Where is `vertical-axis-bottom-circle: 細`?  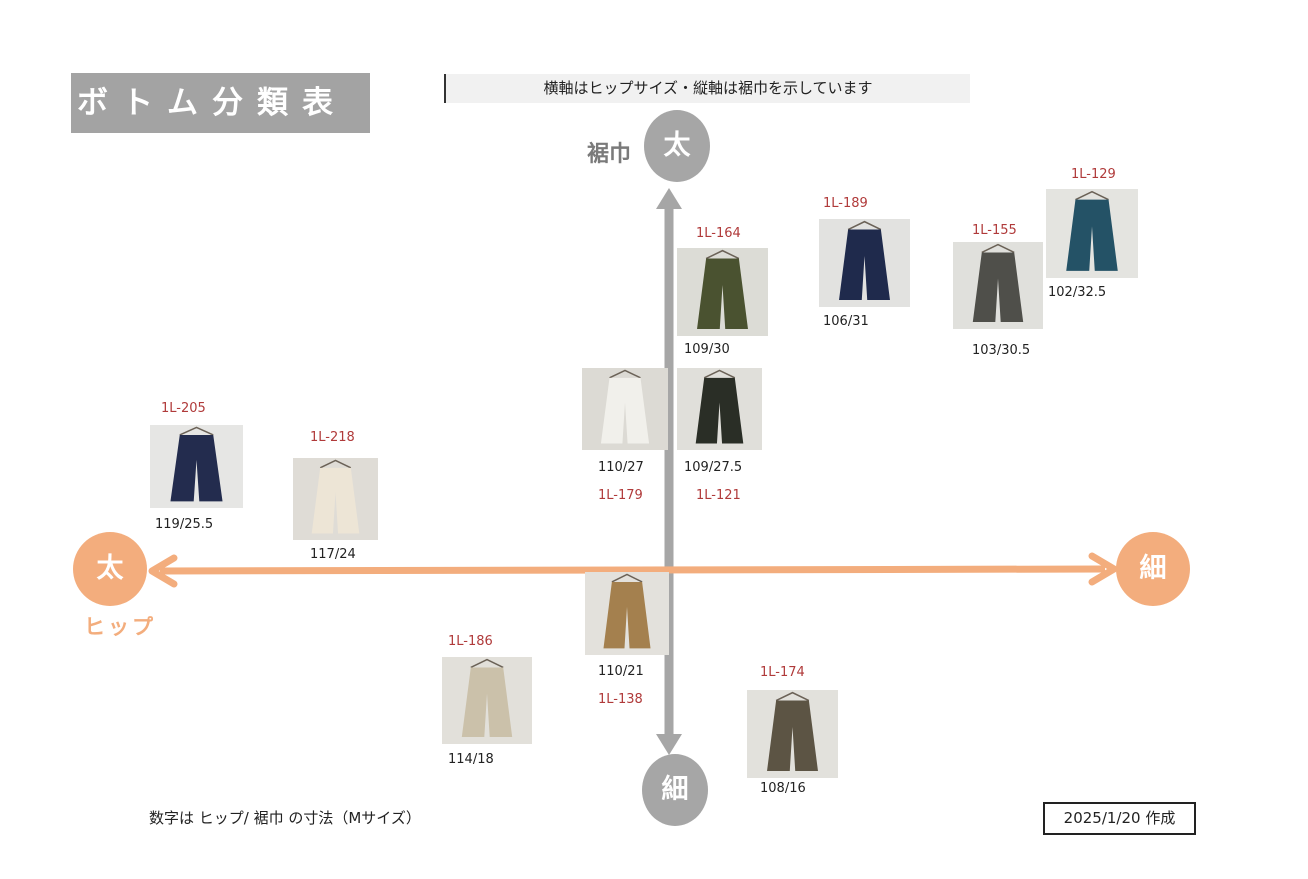 vertical-axis-bottom-circle: 細 is located at coordinates (675, 790).